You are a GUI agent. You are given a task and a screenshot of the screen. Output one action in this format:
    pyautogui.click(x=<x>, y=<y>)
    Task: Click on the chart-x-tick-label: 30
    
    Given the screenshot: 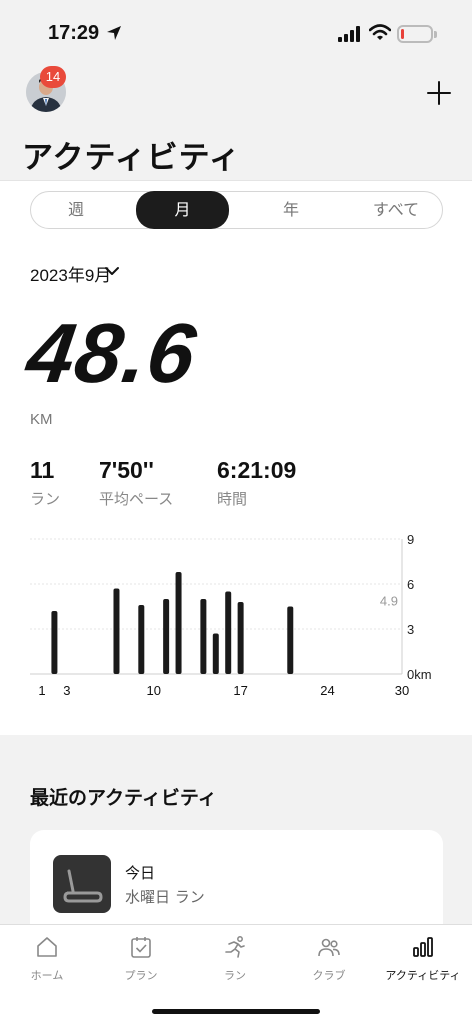 What is the action you would take?
    pyautogui.click(x=402, y=690)
    